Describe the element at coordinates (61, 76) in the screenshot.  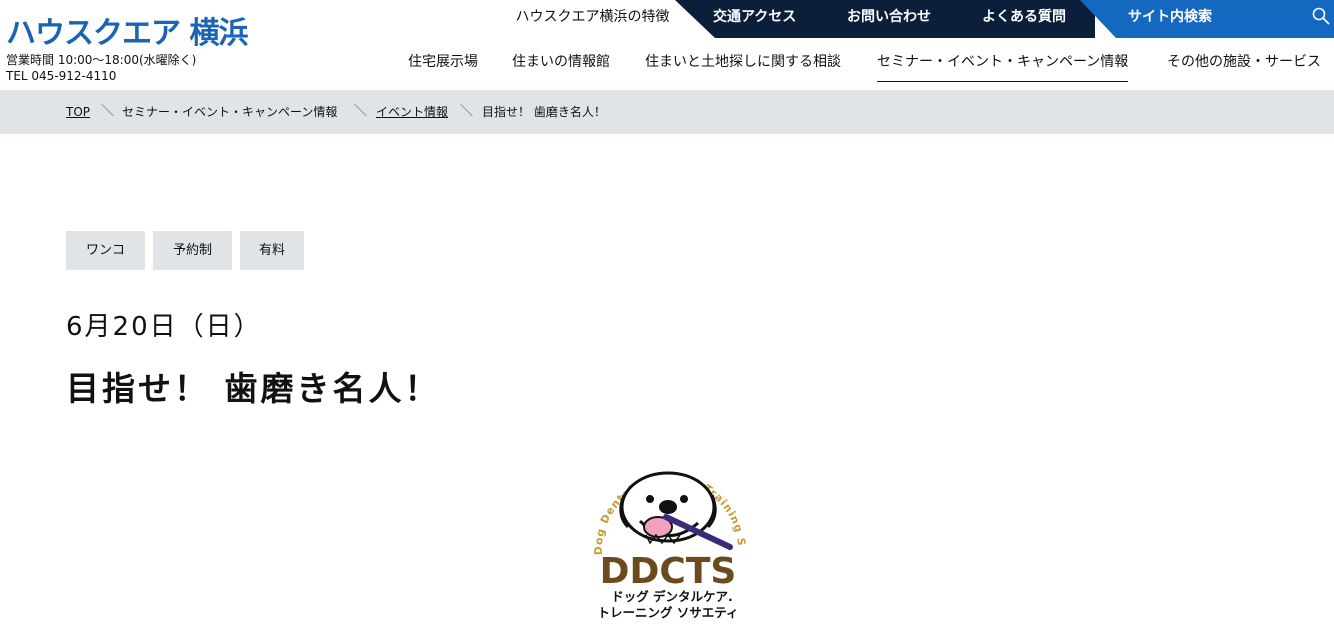
I see `phone-number: TEL 045-912-4110` at that location.